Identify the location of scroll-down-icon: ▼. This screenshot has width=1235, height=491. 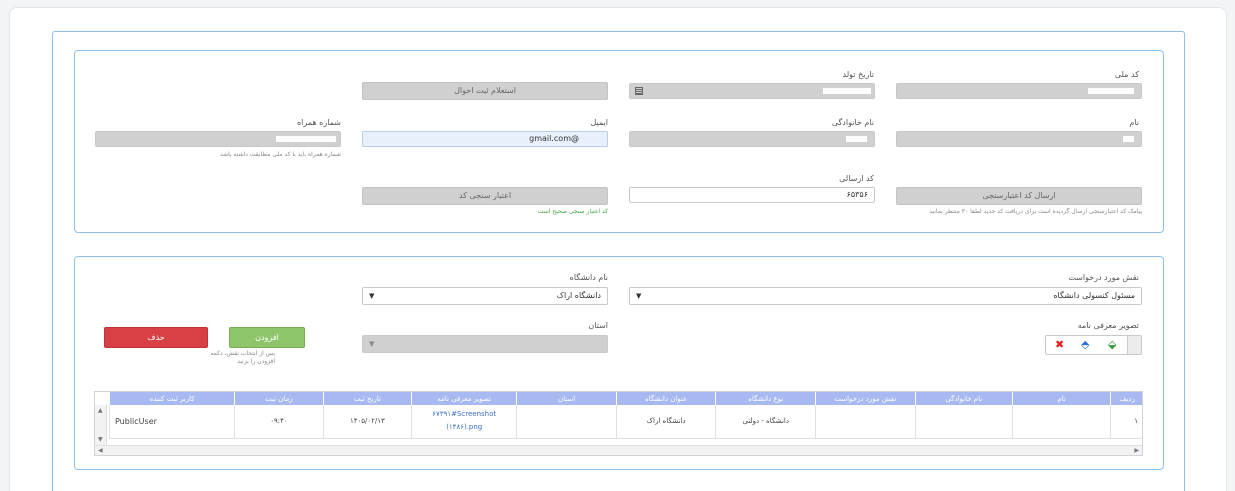
(100, 439).